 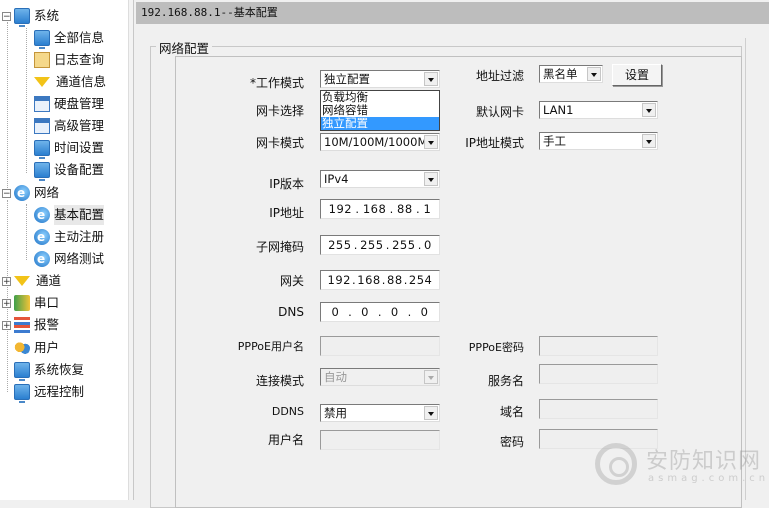 I want to click on gateway-label: 网关, so click(x=291, y=281).